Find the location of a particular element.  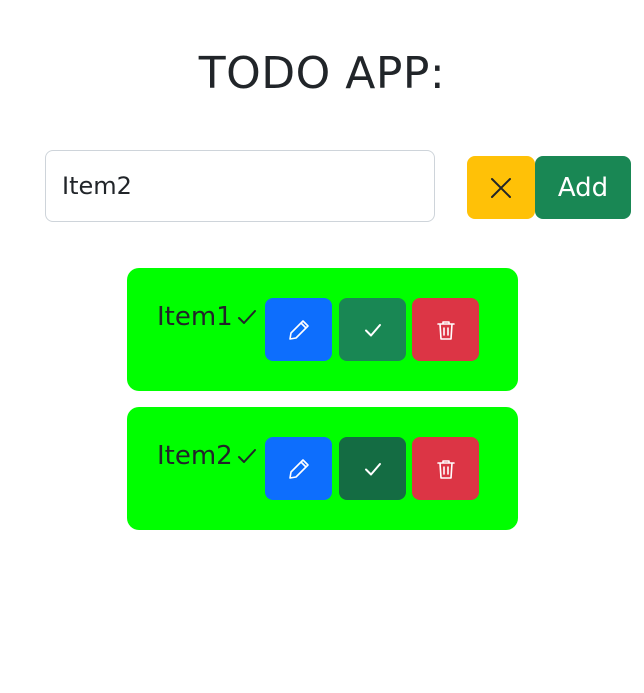

x-icon is located at coordinates (501, 187).